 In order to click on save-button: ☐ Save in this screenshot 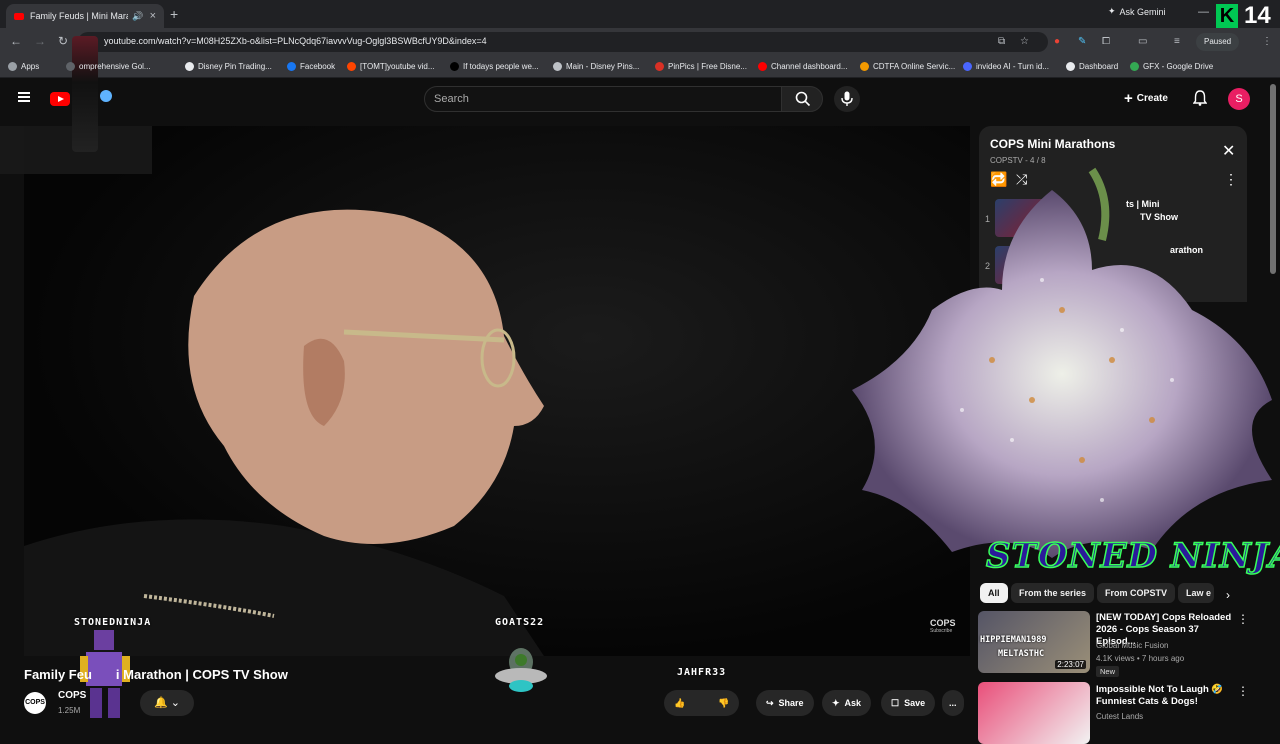, I will do `click(908, 703)`.